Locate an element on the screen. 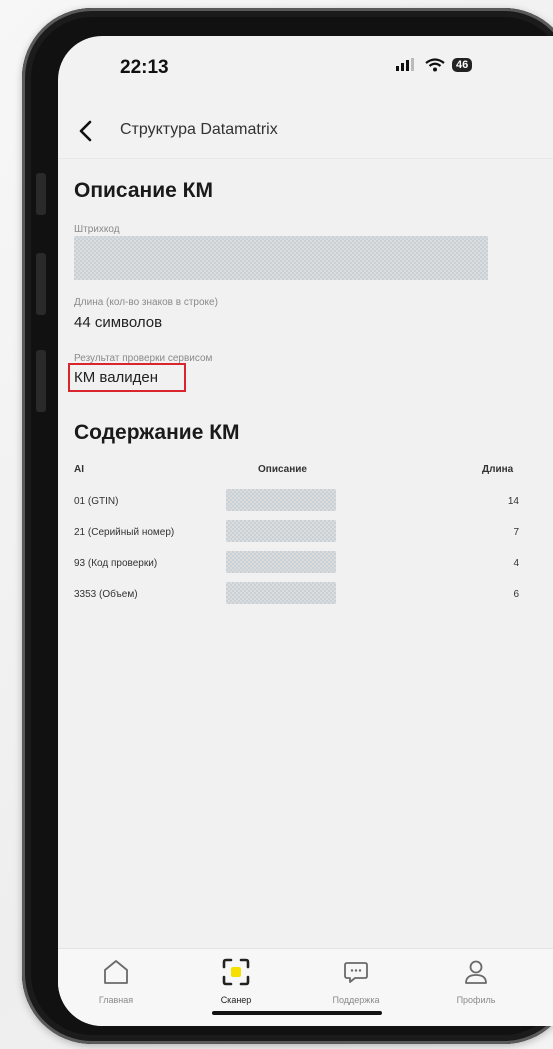  barcode-label: Штрихкод is located at coordinates (97, 229).